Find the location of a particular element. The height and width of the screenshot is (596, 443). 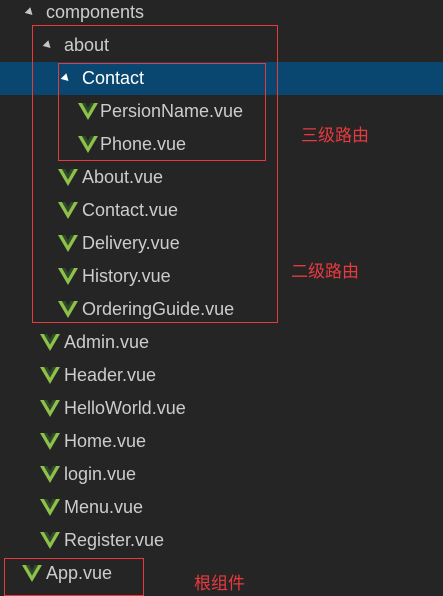

file-item: Contact.vue is located at coordinates (221, 210).